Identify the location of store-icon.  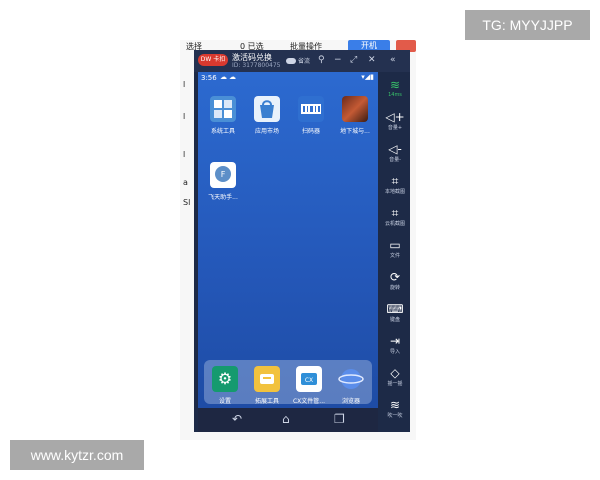
(267, 109).